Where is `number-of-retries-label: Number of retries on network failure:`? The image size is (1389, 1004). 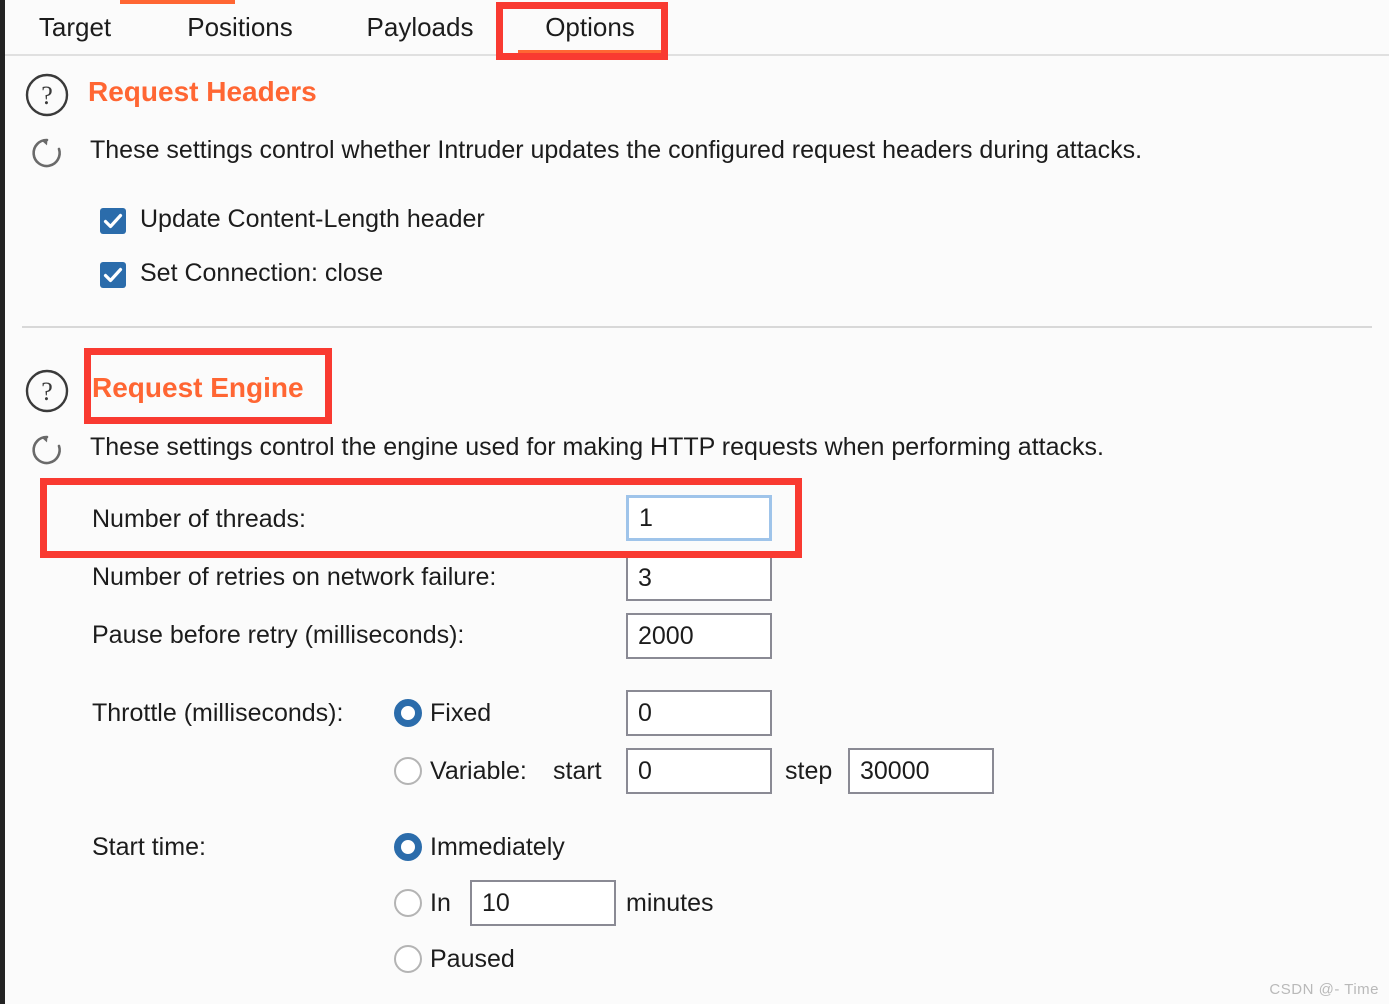
number-of-retries-label: Number of retries on network failure: is located at coordinates (294, 577).